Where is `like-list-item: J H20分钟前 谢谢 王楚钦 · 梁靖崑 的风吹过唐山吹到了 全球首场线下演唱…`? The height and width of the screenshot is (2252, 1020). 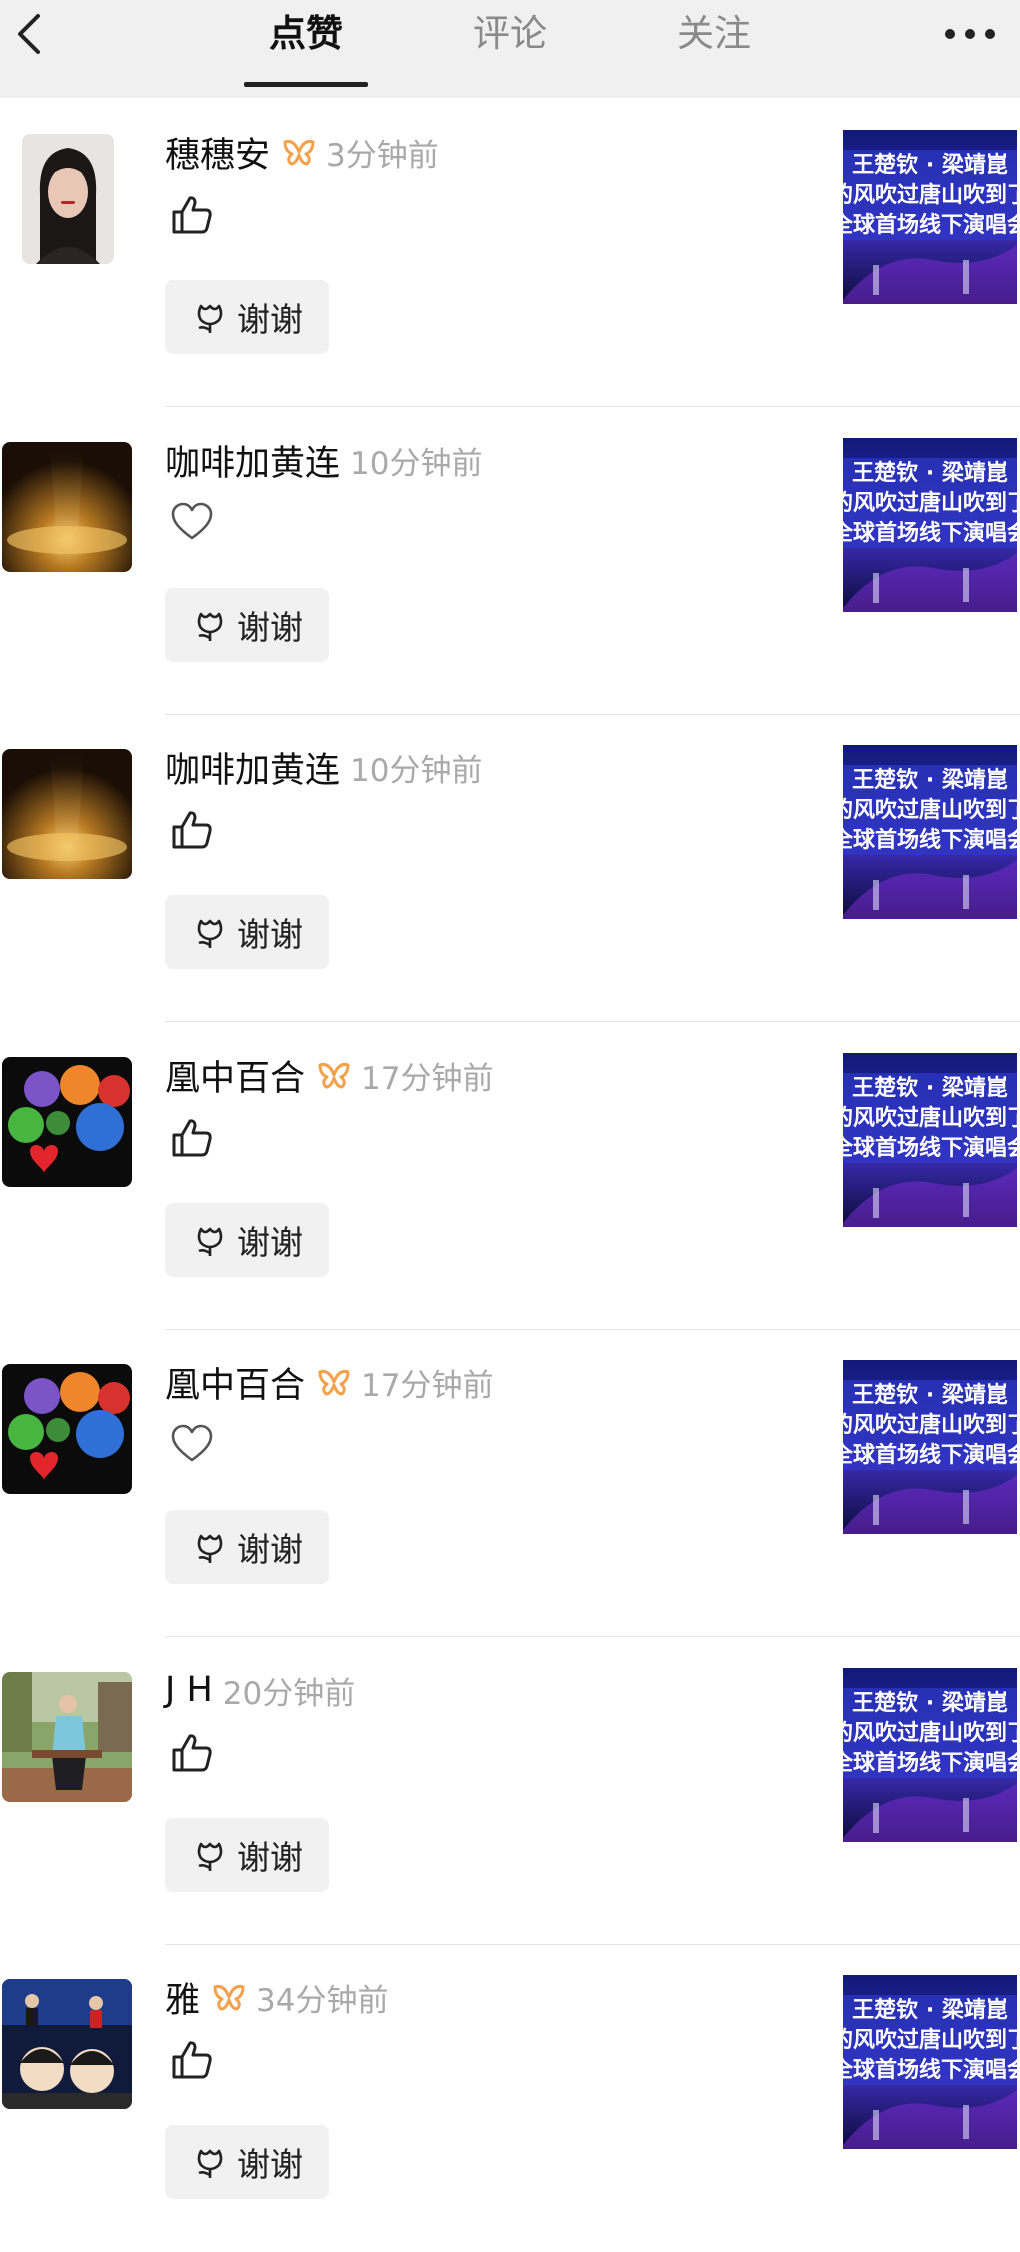
like-list-item: J H20分钟前 谢谢 王楚钦 · 梁靖崑 的风吹过唐山吹到了 全球首场线下演唱… is located at coordinates (510, 1791).